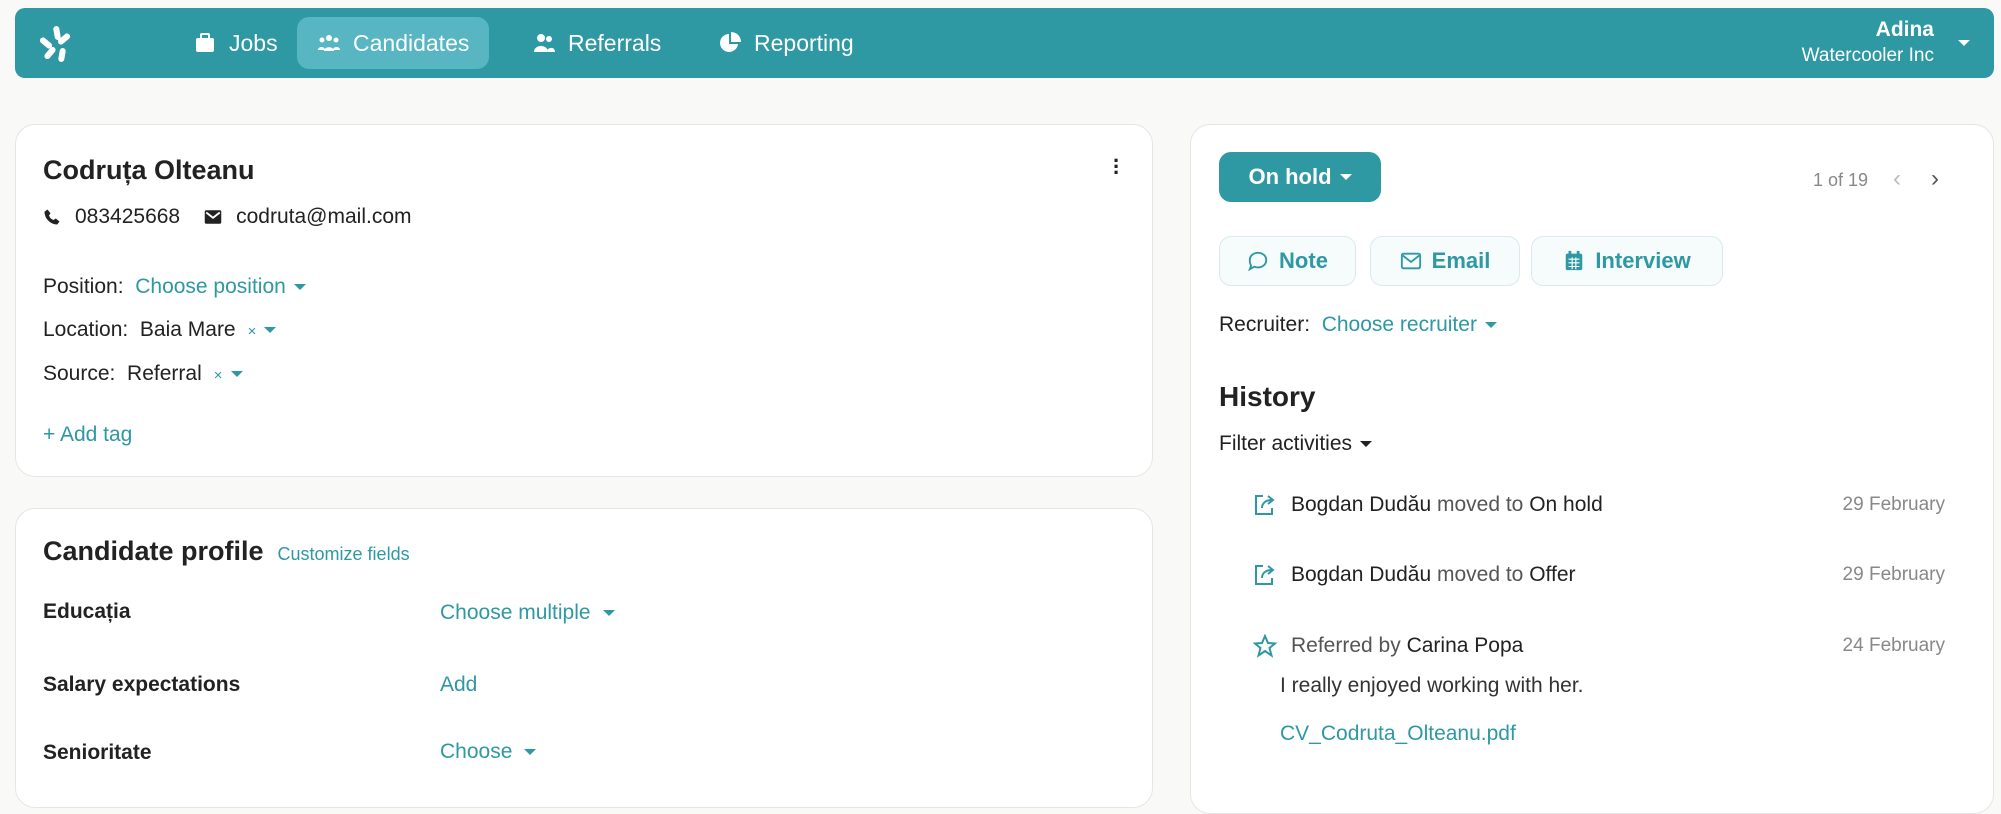  What do you see at coordinates (1461, 260) in the screenshot?
I see `button-label: Email` at bounding box center [1461, 260].